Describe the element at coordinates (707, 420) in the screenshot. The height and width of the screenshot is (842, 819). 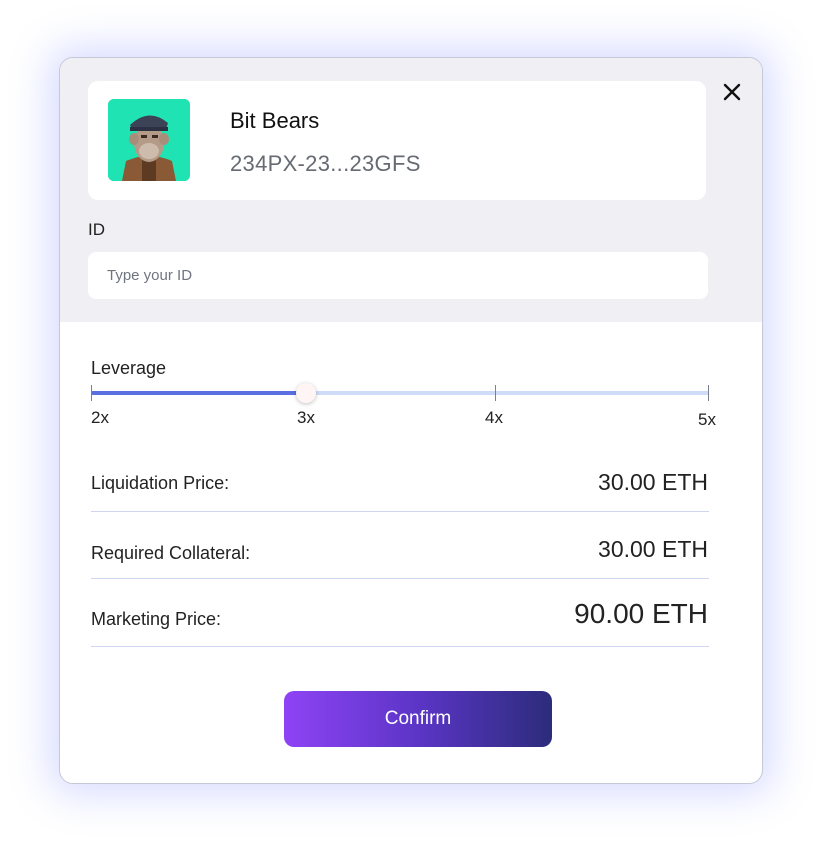
I see `leverage-step-5x: 5x` at that location.